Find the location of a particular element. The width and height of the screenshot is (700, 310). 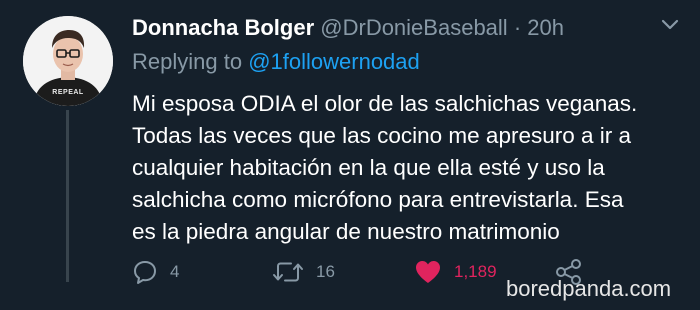

replying-to-label: Replying to is located at coordinates (187, 61).